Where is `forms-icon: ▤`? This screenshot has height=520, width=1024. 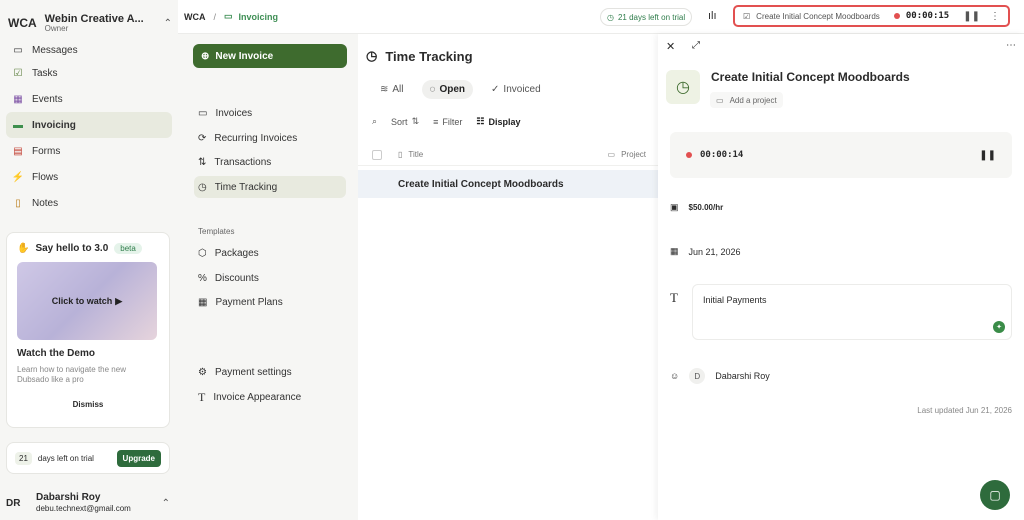 forms-icon: ▤ is located at coordinates (18, 151).